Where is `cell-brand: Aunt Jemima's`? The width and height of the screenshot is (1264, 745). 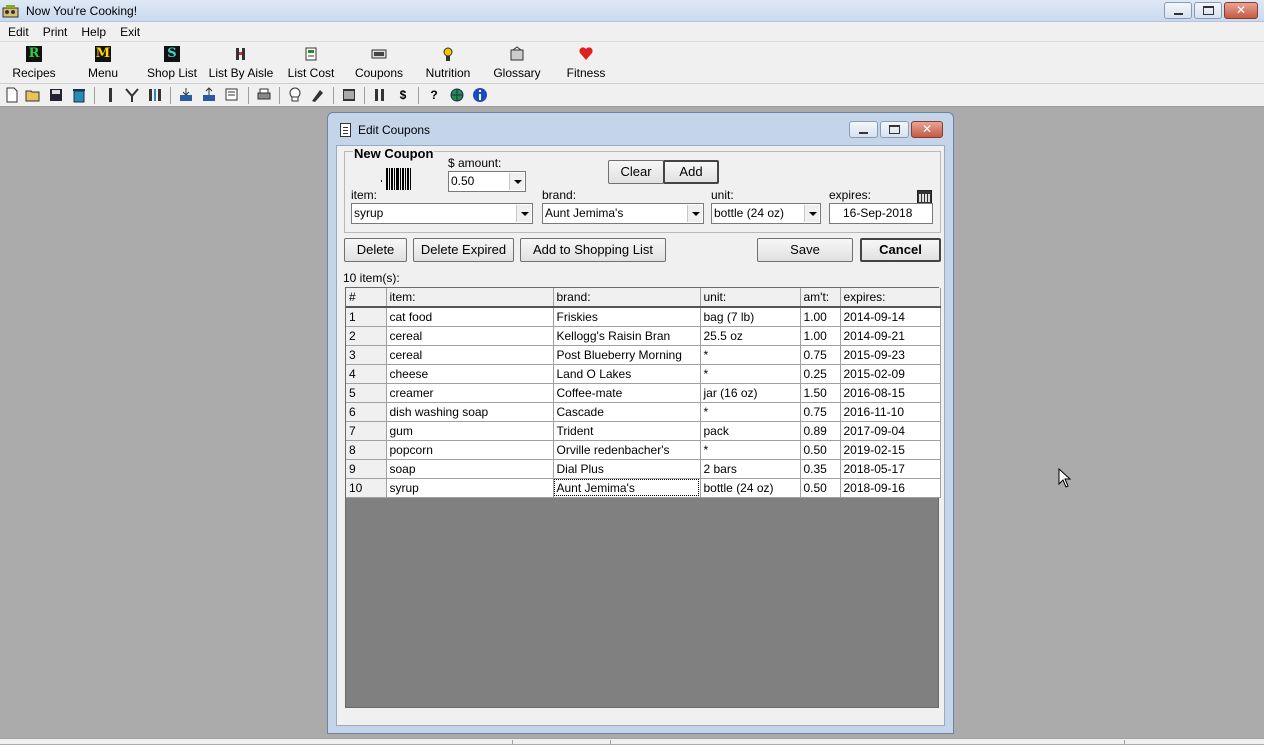
cell-brand: Aunt Jemima's is located at coordinates (627, 488).